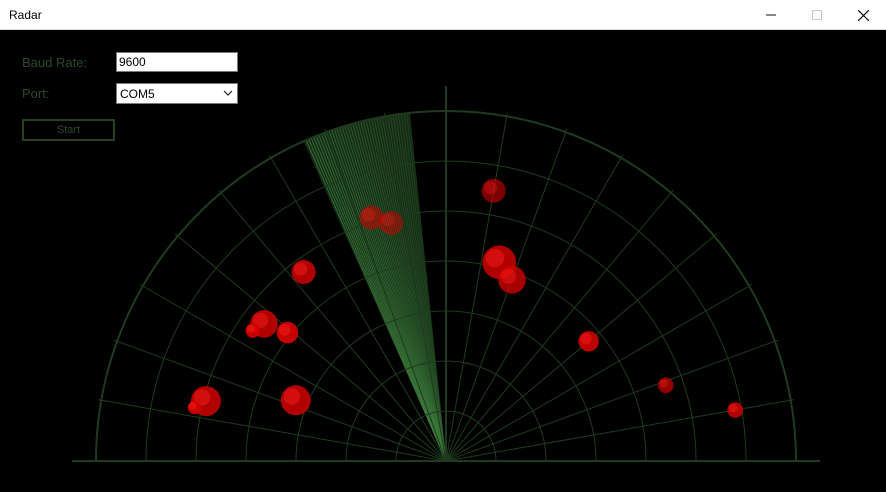 This screenshot has height=492, width=886. I want to click on baud-rate-label: Baud Rate:, so click(55, 62).